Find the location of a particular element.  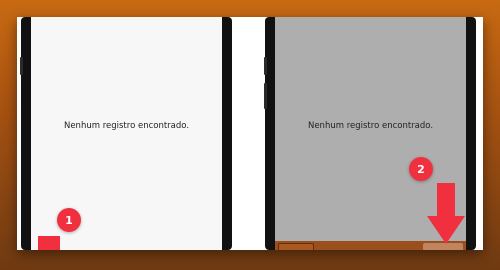

bottom-bar-right-button is located at coordinates (443, 246).